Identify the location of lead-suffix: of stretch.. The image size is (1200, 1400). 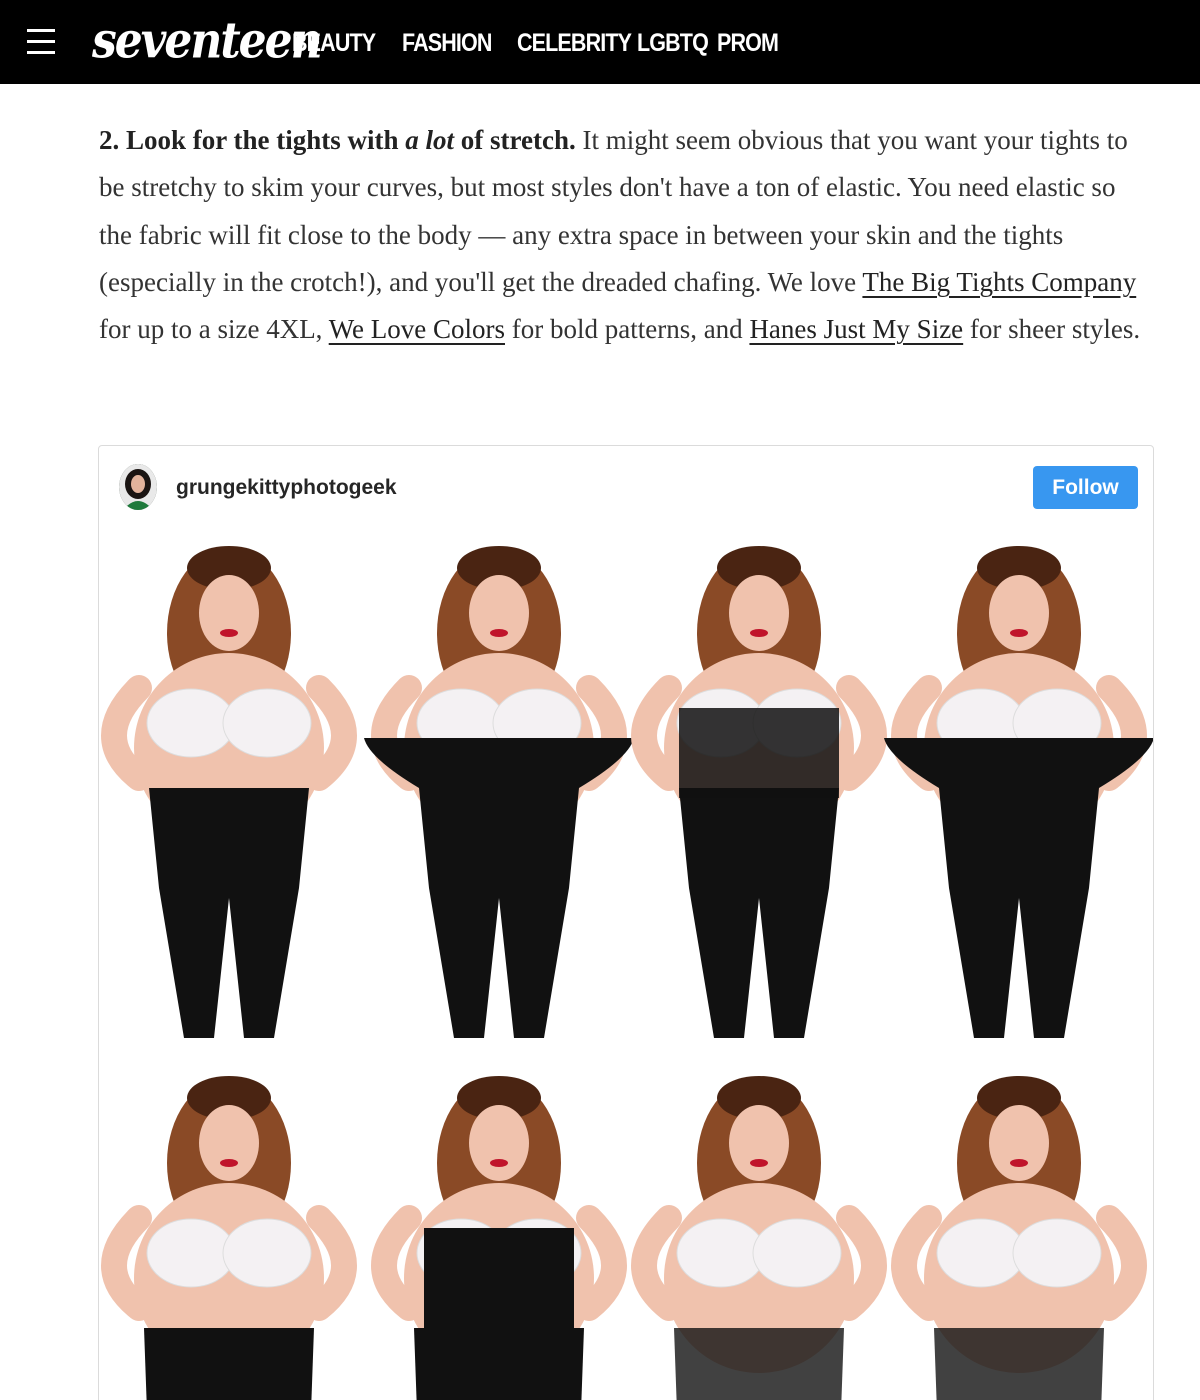
(515, 140).